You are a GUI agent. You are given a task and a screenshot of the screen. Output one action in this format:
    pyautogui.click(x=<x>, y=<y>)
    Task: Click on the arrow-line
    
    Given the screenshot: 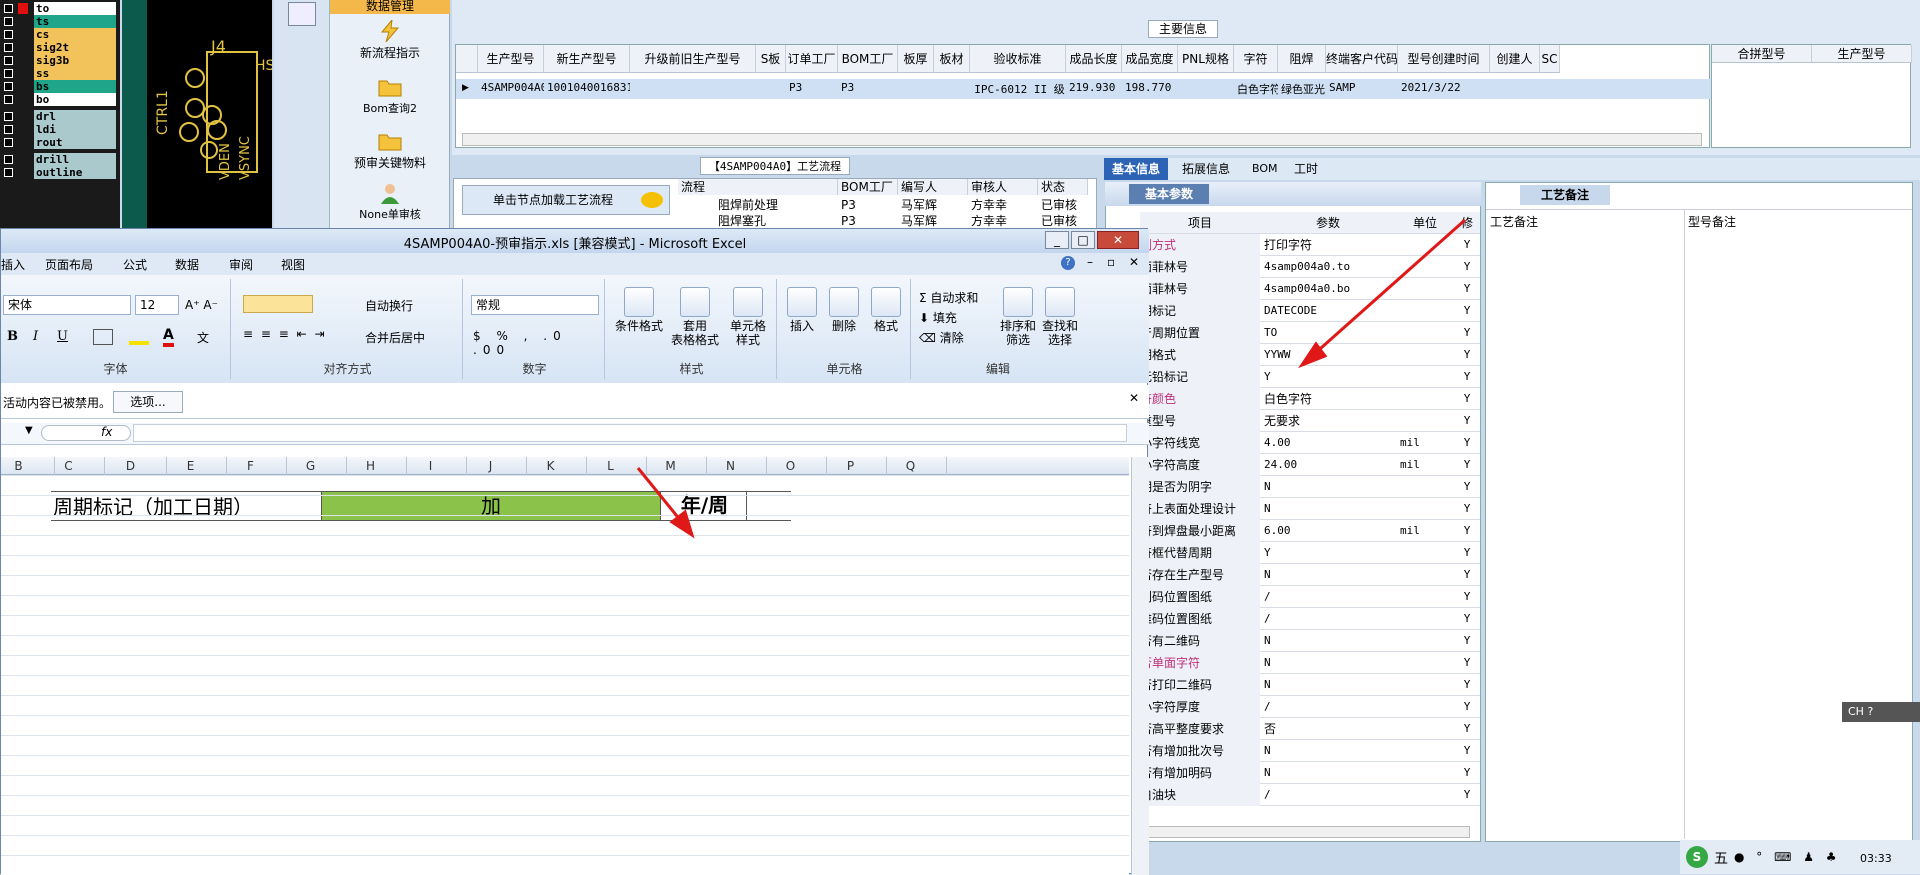 What is the action you would take?
    pyautogui.click(x=1388, y=288)
    